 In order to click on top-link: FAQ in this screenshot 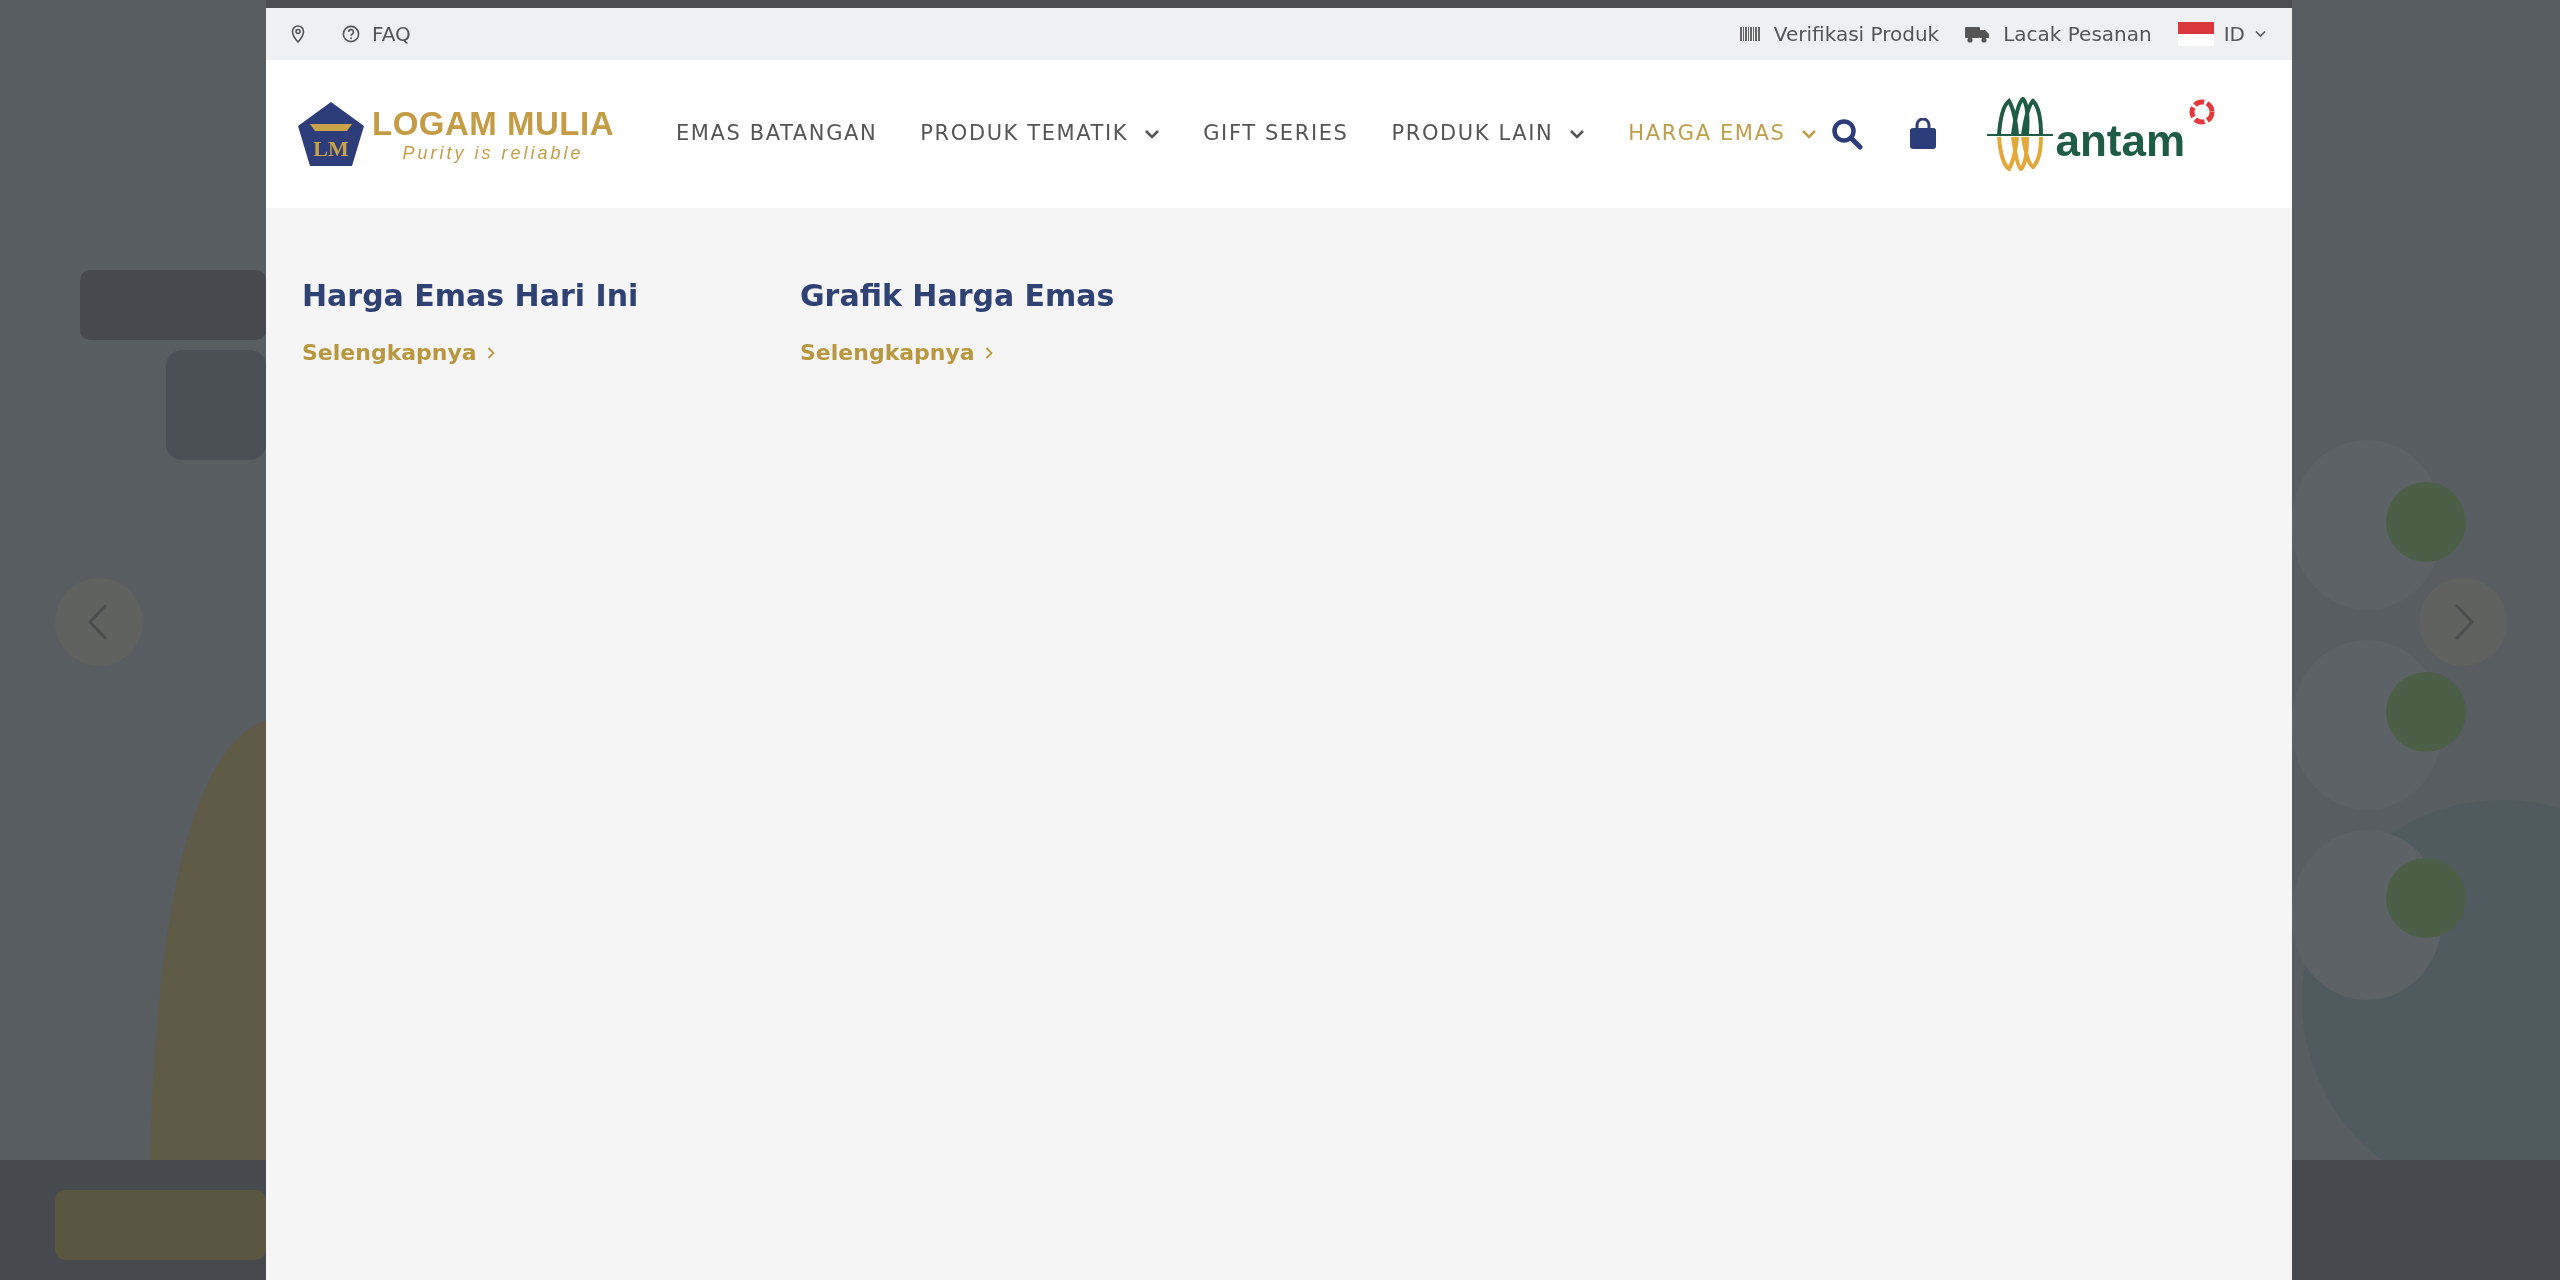, I will do `click(376, 34)`.